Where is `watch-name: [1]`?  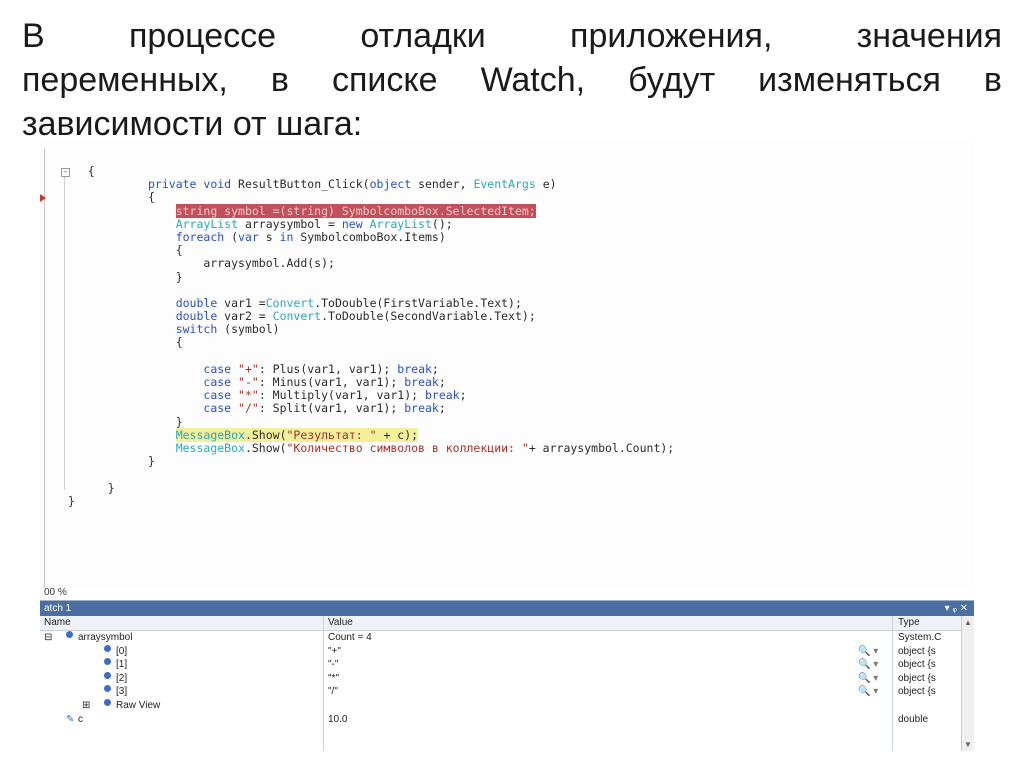
watch-name: [1] is located at coordinates (122, 665).